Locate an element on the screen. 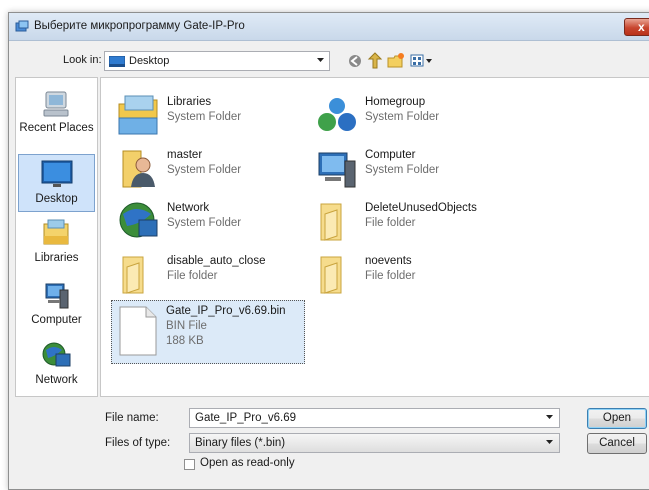 The height and width of the screenshot is (490, 649). file-name: noevents is located at coordinates (388, 261).